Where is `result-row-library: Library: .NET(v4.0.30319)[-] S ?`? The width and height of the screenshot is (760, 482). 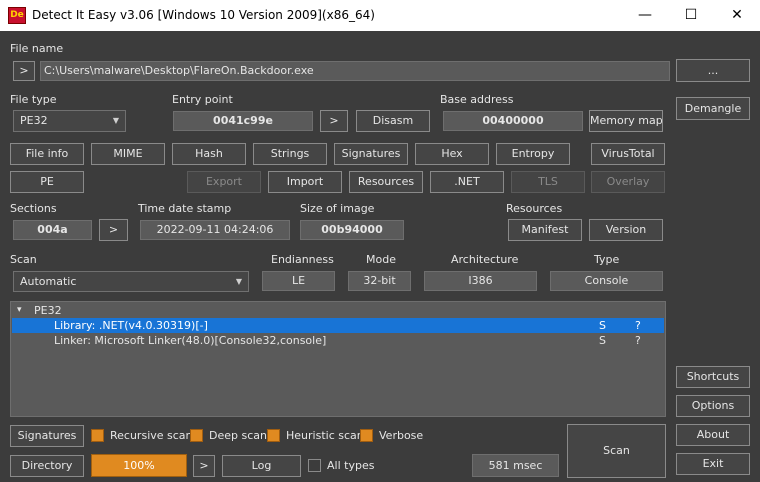 result-row-library: Library: .NET(v4.0.30319)[-] S ? is located at coordinates (338, 325).